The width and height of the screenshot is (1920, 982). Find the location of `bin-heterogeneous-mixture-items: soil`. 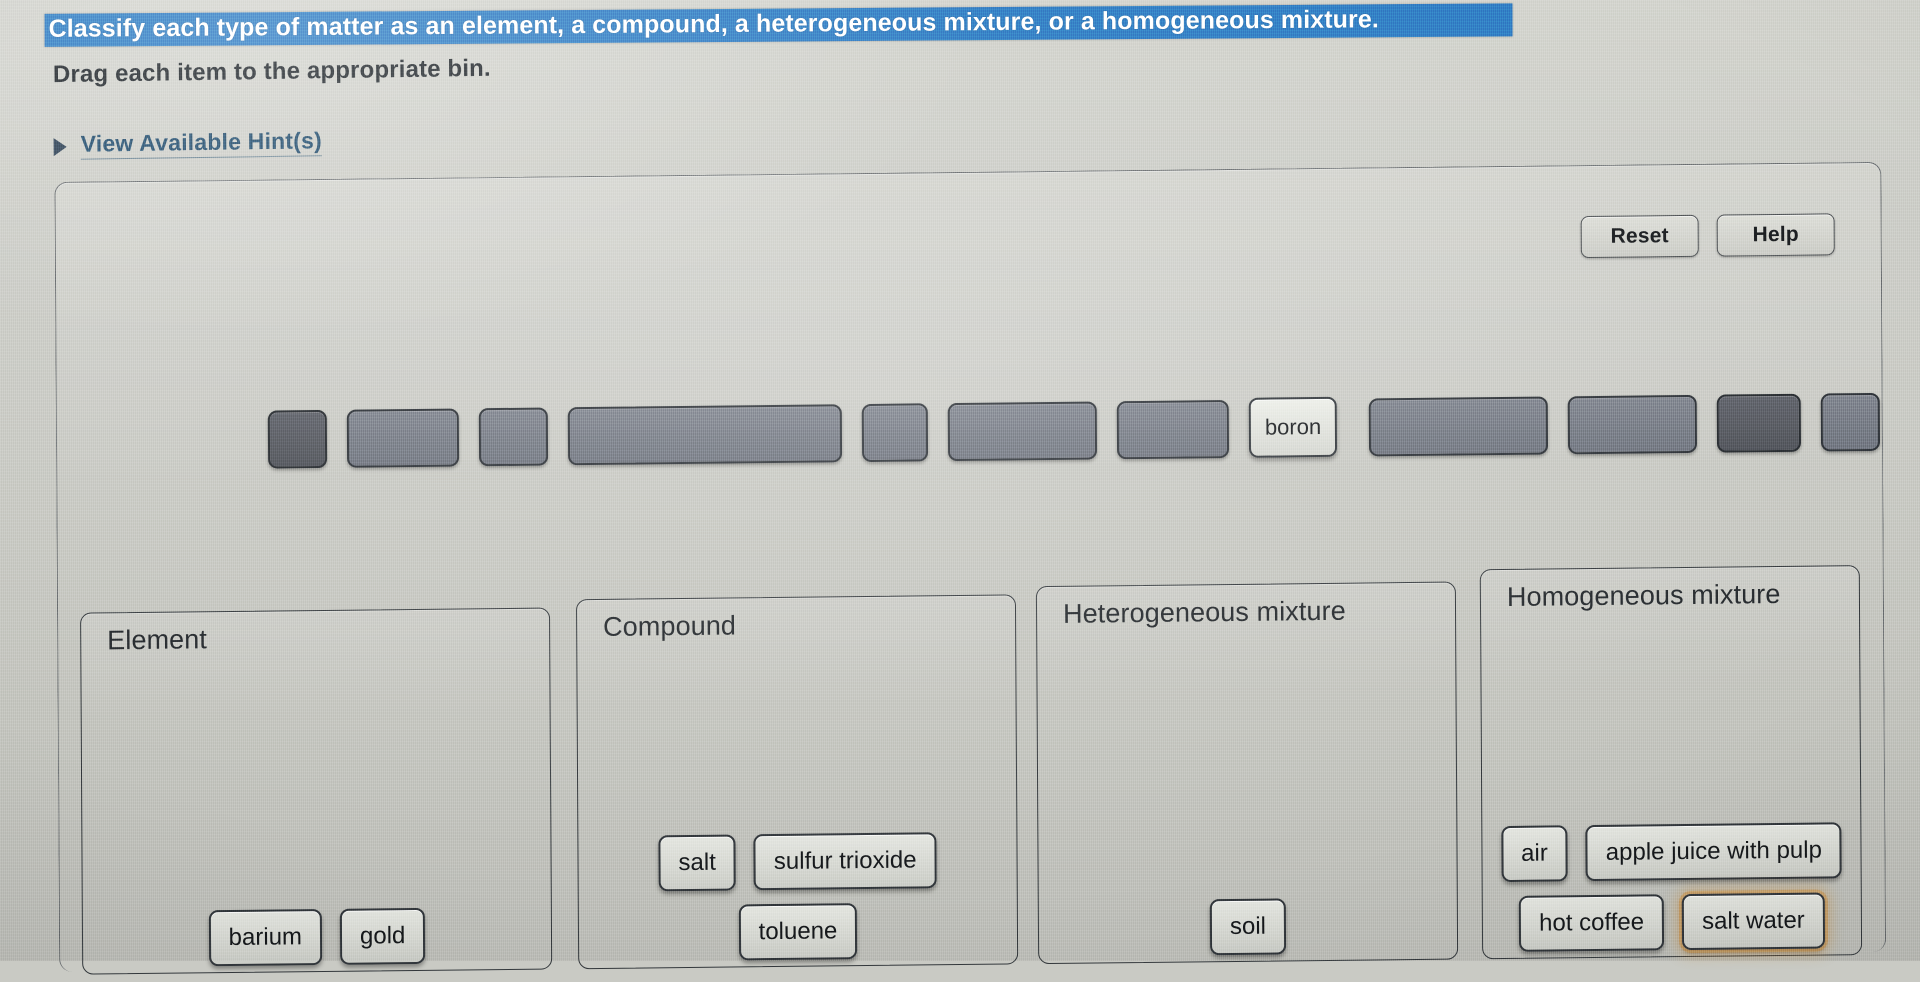

bin-heterogeneous-mixture-items: soil is located at coordinates (1248, 927).